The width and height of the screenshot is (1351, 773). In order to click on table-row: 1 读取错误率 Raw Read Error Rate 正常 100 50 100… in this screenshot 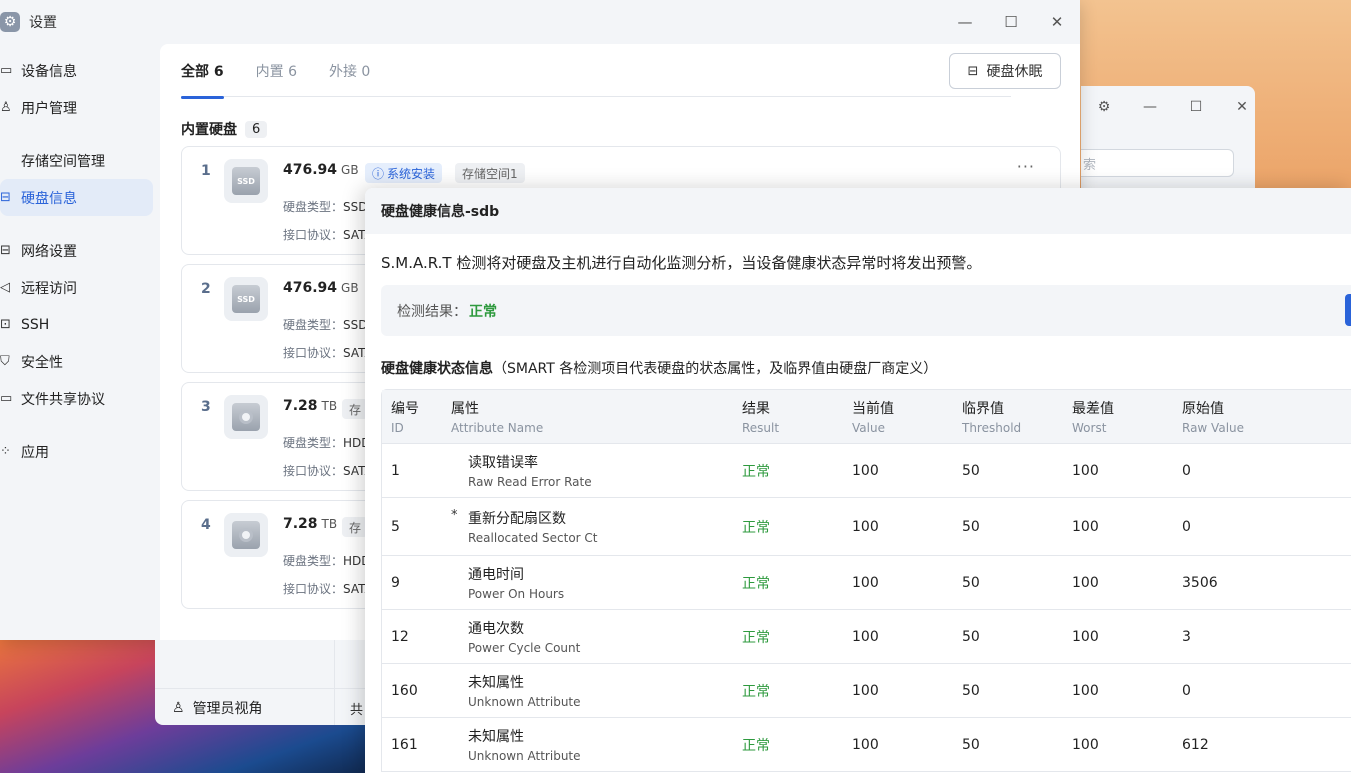, I will do `click(866, 471)`.